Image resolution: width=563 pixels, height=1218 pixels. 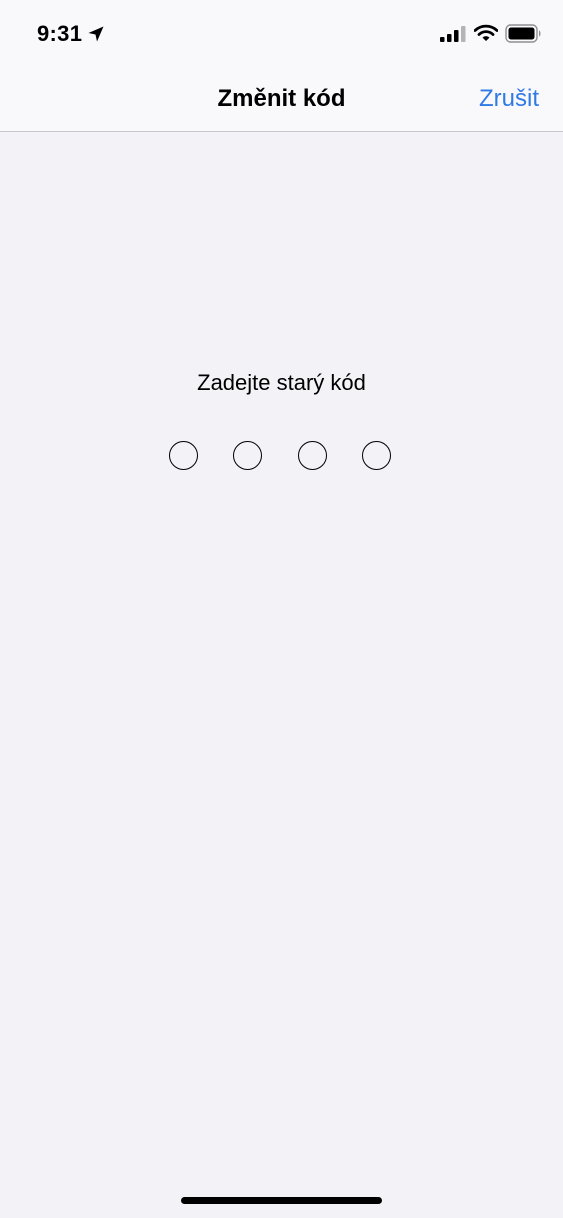 I want to click on status-bar: 9:31, so click(x=281, y=33).